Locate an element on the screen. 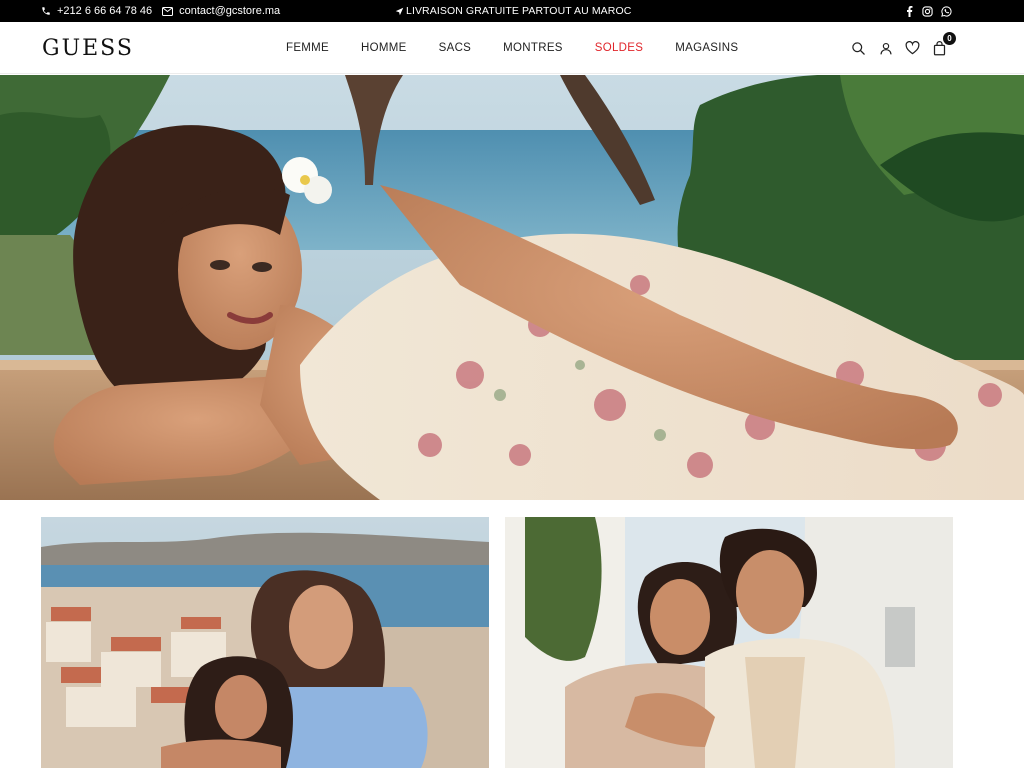 This screenshot has height=768, width=1024. cart-count-badge: 0 is located at coordinates (949, 38).